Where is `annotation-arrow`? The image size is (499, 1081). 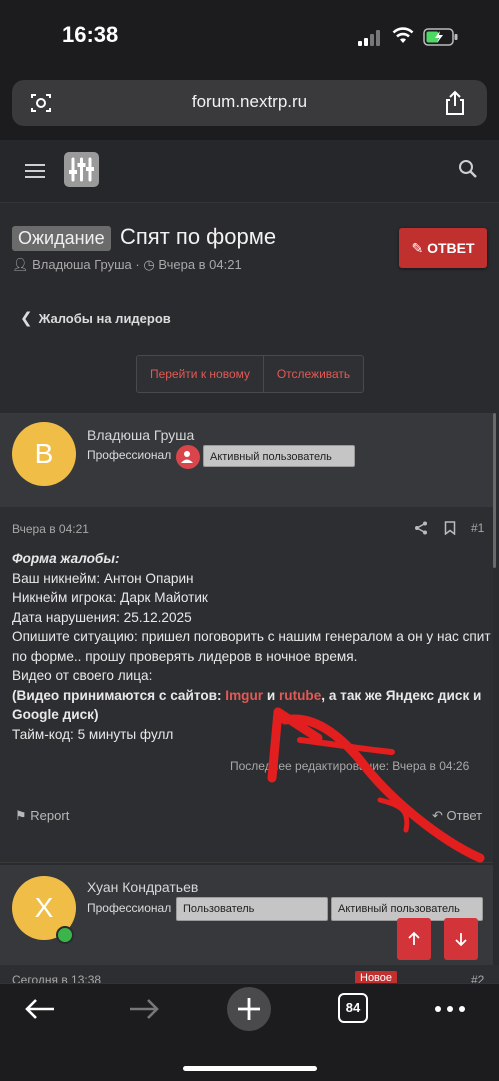
annotation-arrow is located at coordinates (376, 785).